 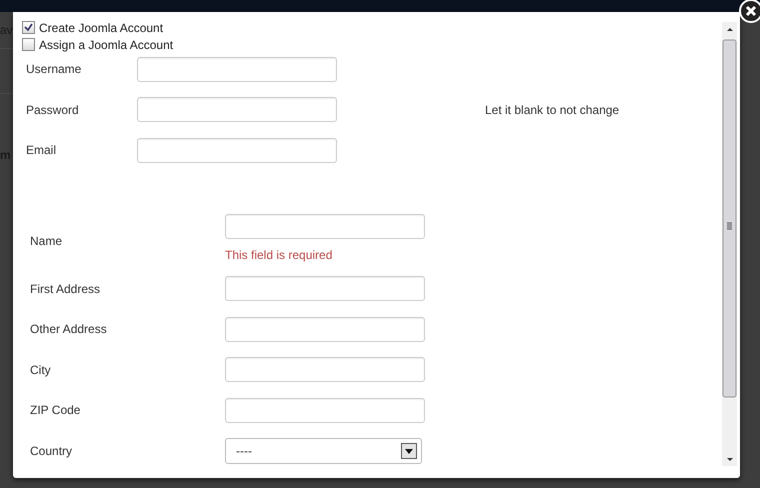 I want to click on field-label: Name, so click(x=46, y=241).